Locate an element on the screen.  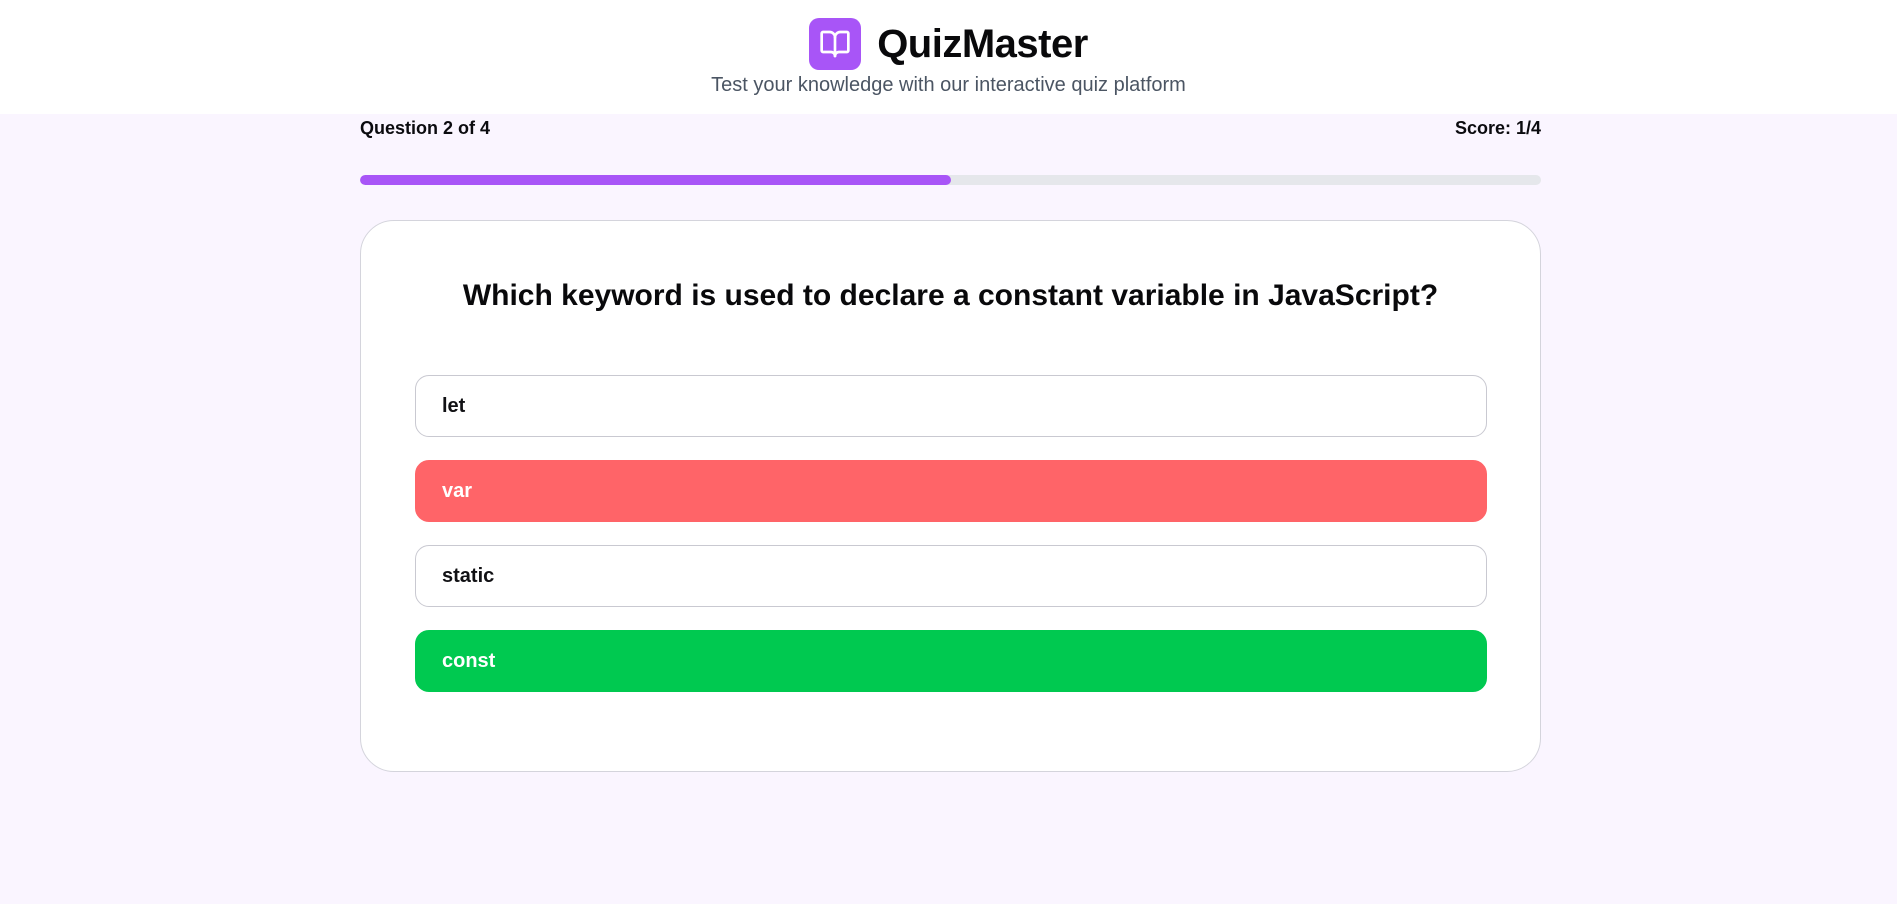
answer-option-let: let is located at coordinates (951, 406).